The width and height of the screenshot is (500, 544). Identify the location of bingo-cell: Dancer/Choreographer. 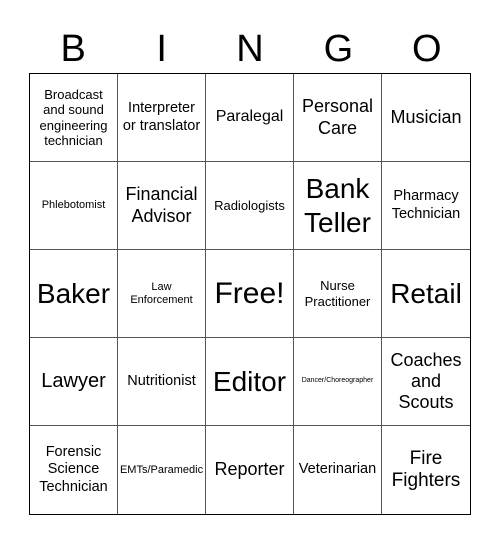
(338, 382).